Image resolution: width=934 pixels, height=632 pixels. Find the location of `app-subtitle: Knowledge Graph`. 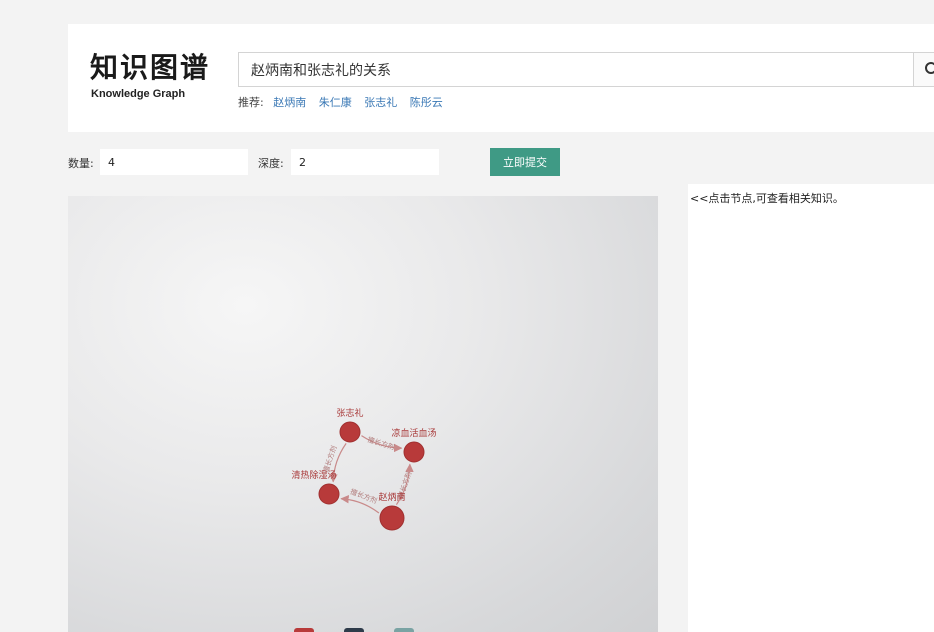

app-subtitle: Knowledge Graph is located at coordinates (138, 94).